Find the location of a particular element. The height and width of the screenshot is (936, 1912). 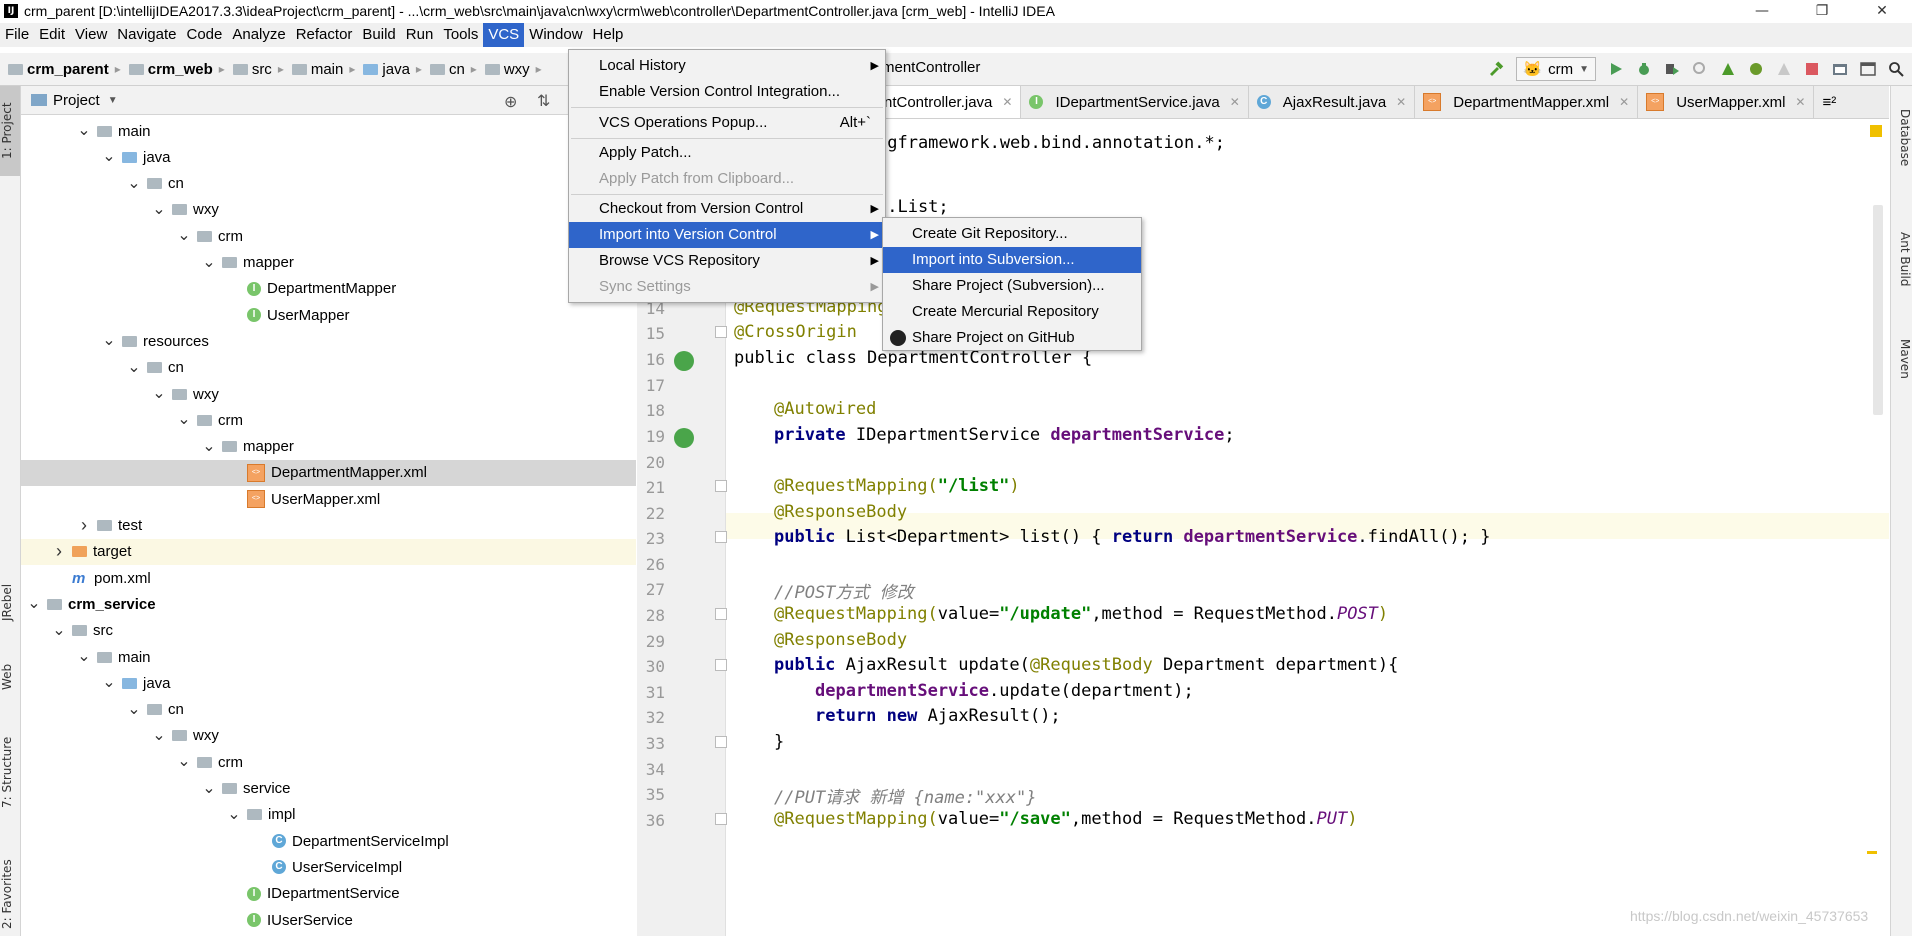

tree-item: ⌄ service is located at coordinates (328, 789).